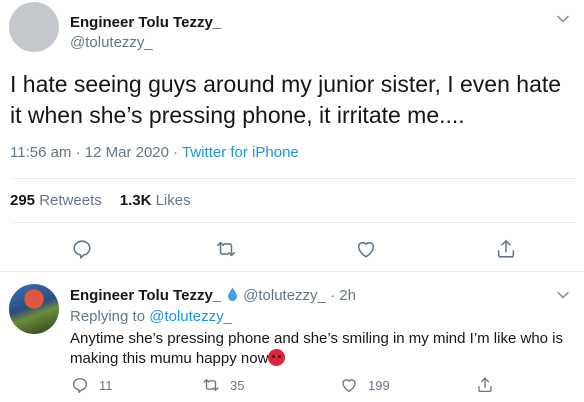 This screenshot has width=584, height=402. I want to click on likes-count: 1.3K, so click(135, 200).